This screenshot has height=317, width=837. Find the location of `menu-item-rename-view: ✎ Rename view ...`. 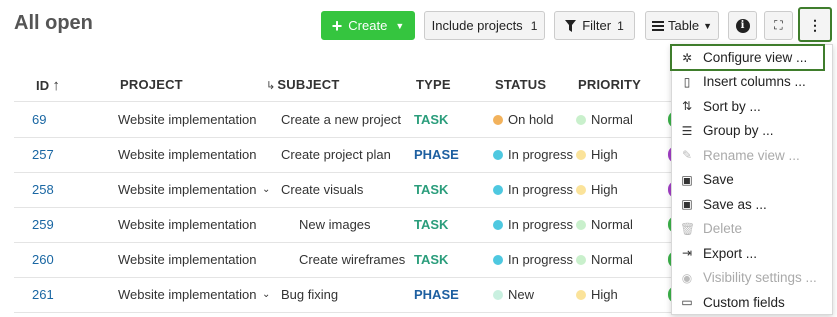

menu-item-rename-view: ✎ Rename view ... is located at coordinates (752, 155).